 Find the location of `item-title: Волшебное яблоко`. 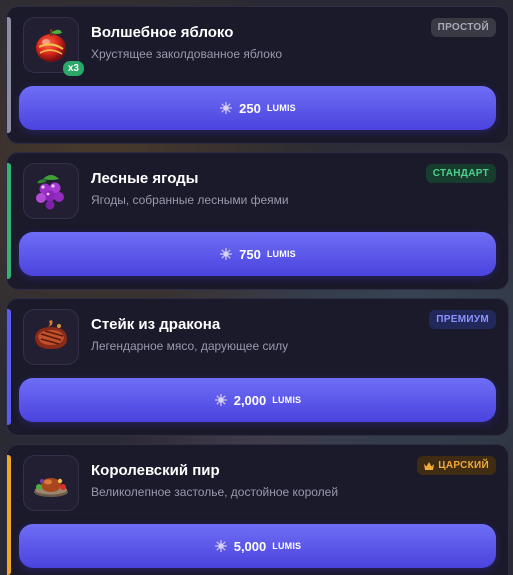

item-title: Волшебное яблоко is located at coordinates (162, 32).